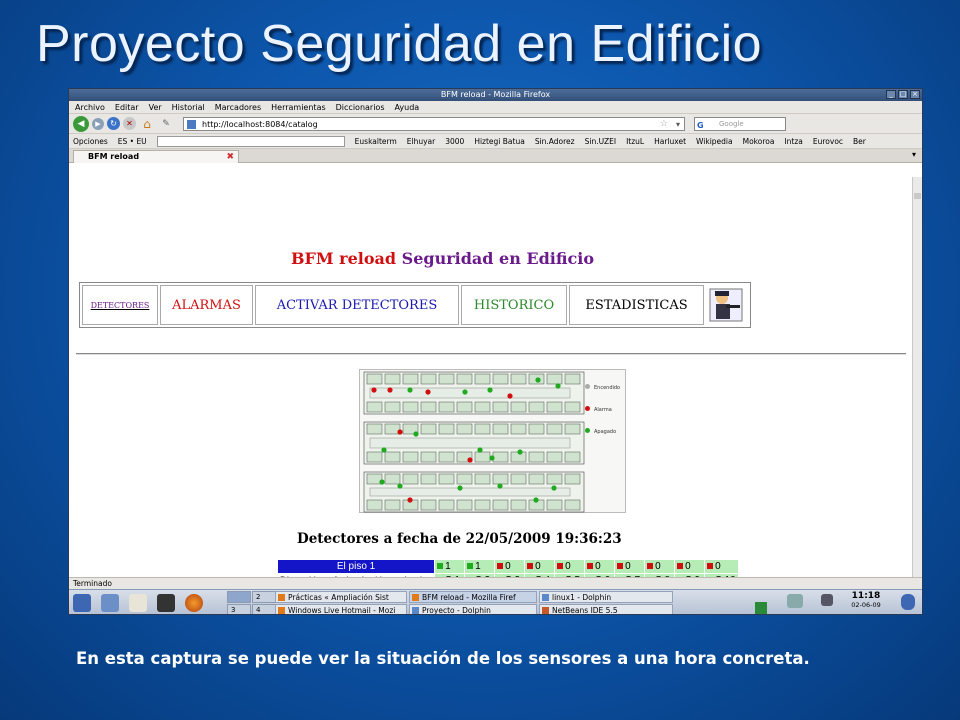 The height and width of the screenshot is (720, 960). Describe the element at coordinates (635, 141) in the screenshot. I see `bookmark-itzul: ItzuL` at that location.